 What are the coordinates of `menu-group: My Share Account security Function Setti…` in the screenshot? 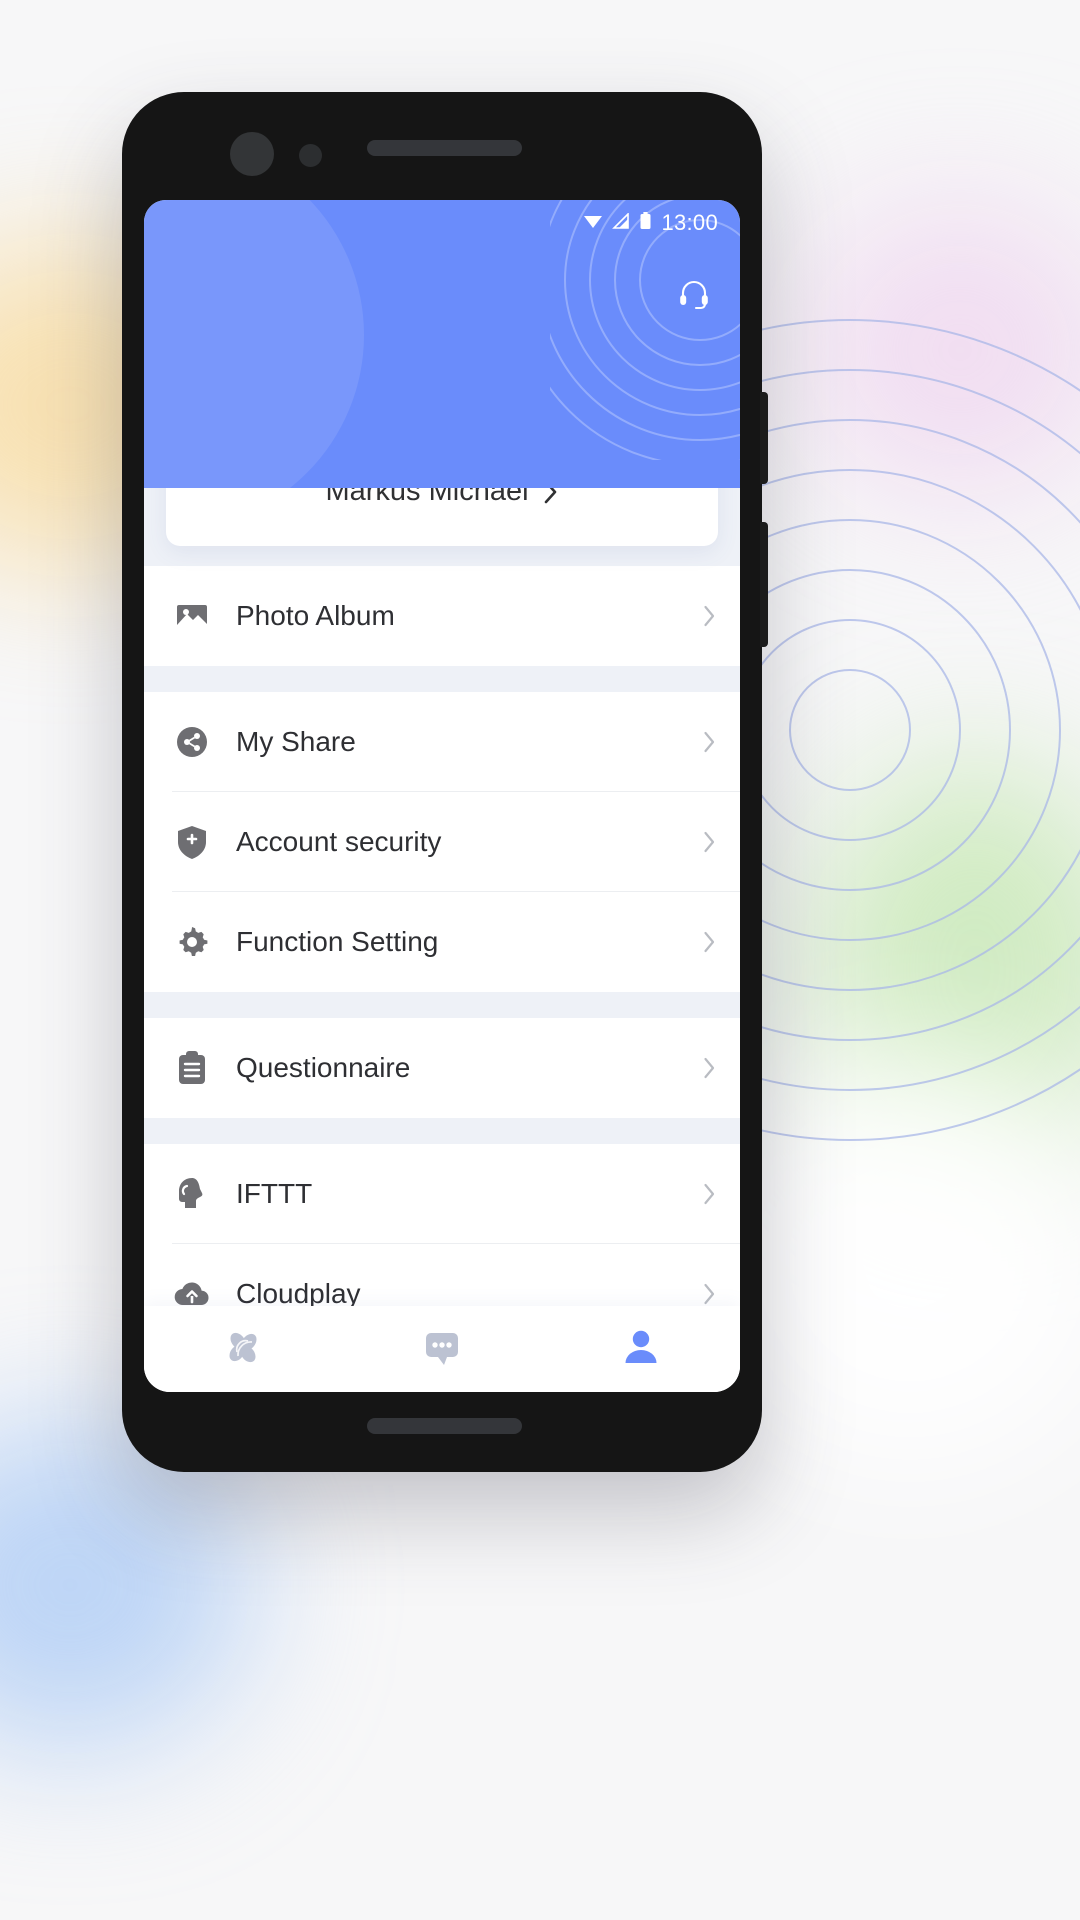 It's located at (442, 842).